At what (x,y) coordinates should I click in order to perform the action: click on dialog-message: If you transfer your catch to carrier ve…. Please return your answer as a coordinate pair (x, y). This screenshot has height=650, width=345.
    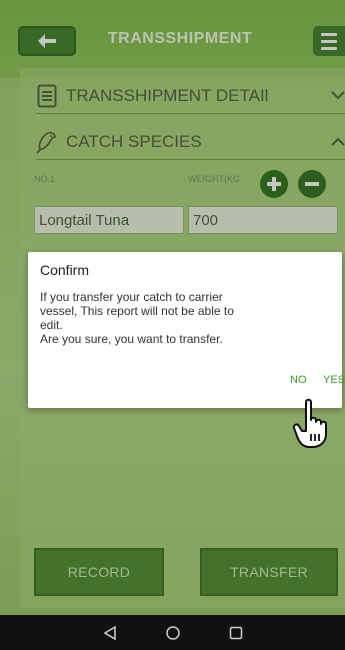
    Looking at the image, I should click on (188, 318).